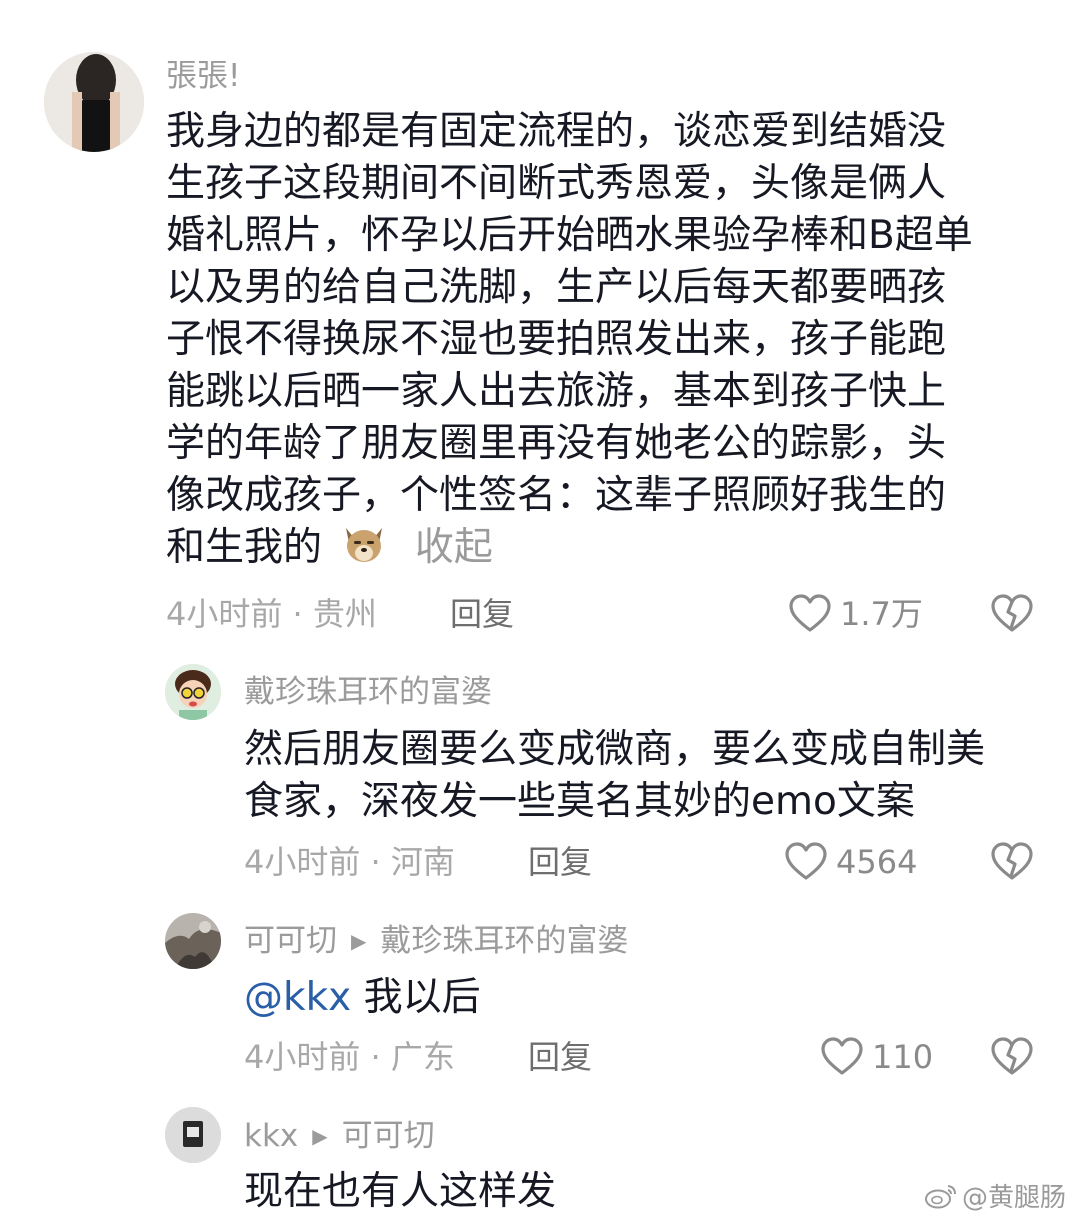 This screenshot has width=1080, height=1226. I want to click on comment-text: @kkx 我以后, so click(362, 998).